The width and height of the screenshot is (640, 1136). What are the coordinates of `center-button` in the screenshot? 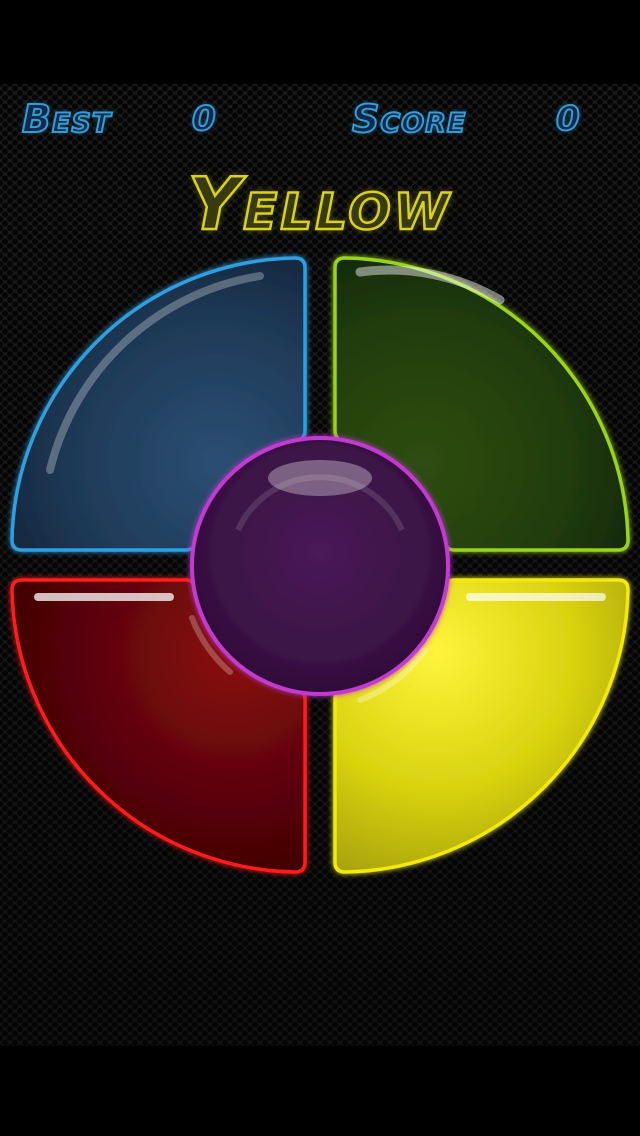 It's located at (320, 566).